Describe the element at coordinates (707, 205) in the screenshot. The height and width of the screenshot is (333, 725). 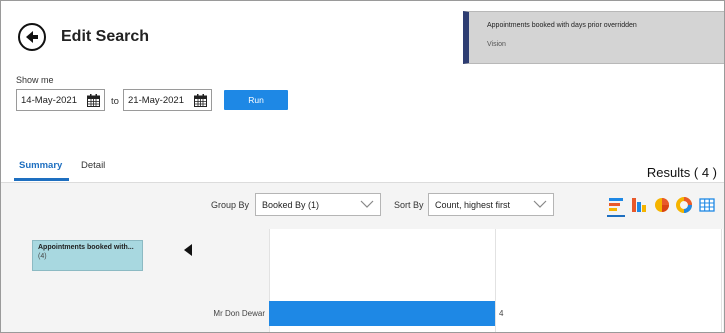
I see `table-icon` at that location.